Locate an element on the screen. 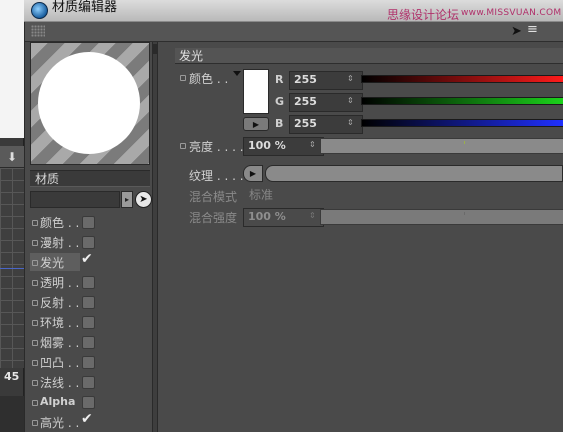 The height and width of the screenshot is (432, 563). material-name-field: 材质 is located at coordinates (90, 178).